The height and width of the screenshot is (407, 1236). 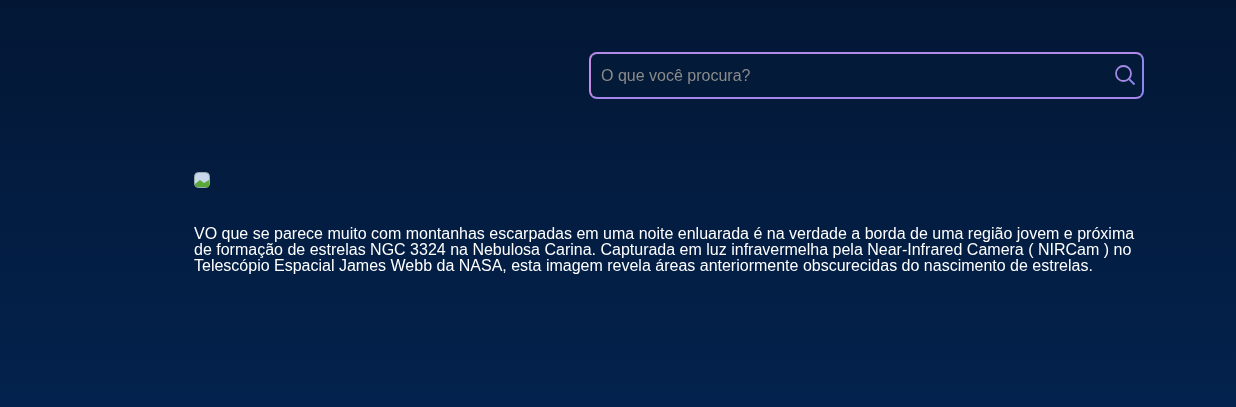 I want to click on image-description: VO que se parece muito com montanhas escarpadas em uma noite enluarada é na verdade a borda de uma região jovem e próxima de formação de estrelas NGC 3324 na Nebulosa Carina. Capturada em luz infravermelha pela Near-Infrared Camera ( NIRCam ) no Telescópio Espacial James Webb da NASA, esta imagem revela áreas anteriormente obscurecidas do nascimento de estrelas., so click(x=665, y=250).